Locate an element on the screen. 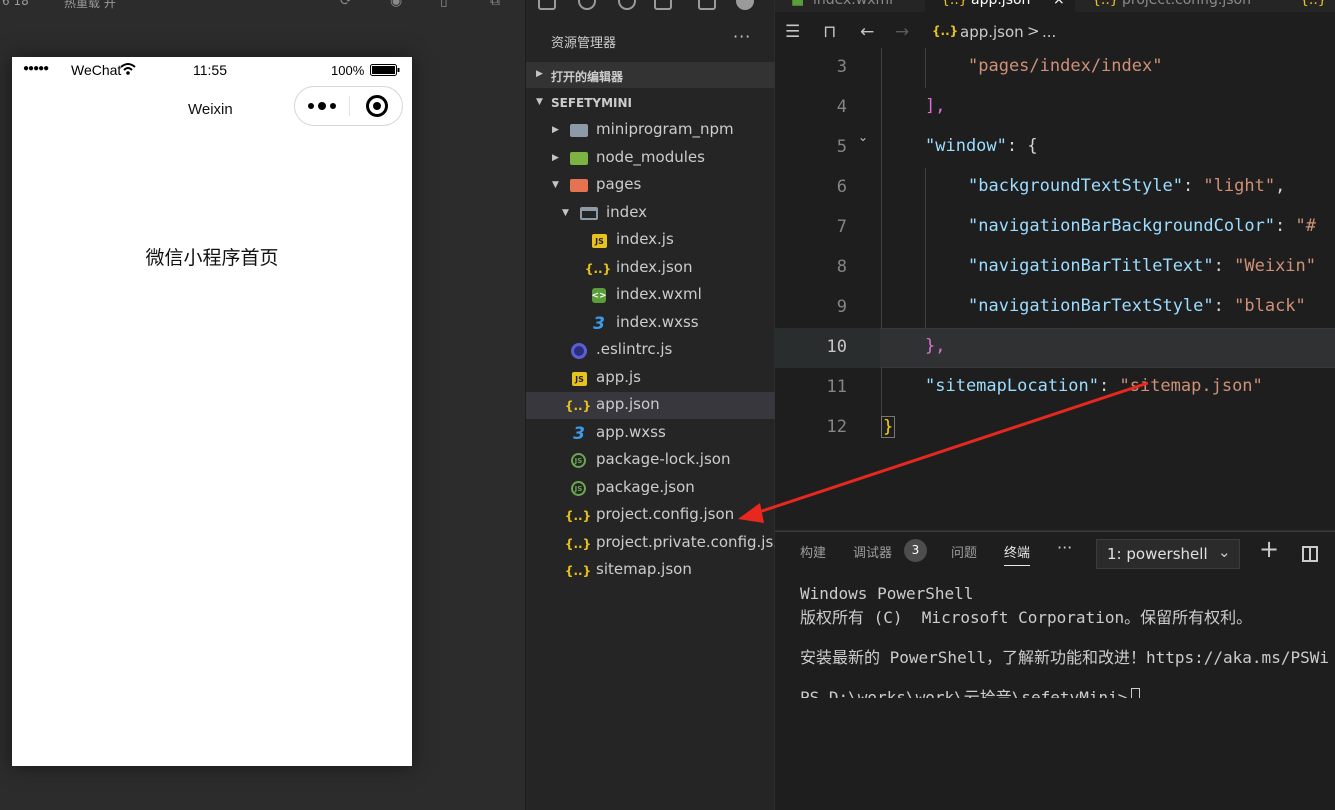 The width and height of the screenshot is (1335, 810). carrier-label: WeChat is located at coordinates (96, 70).